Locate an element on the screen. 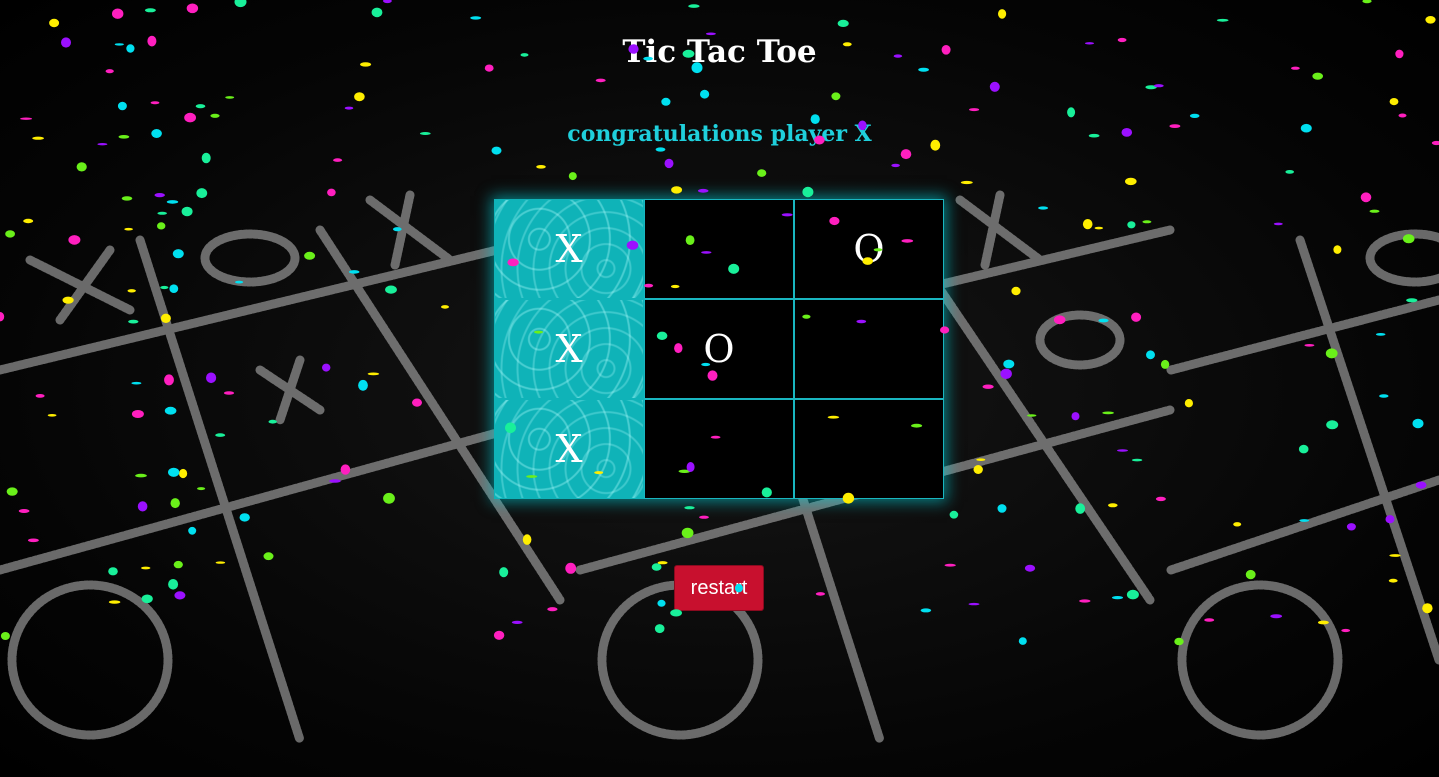 The image size is (1439, 777). board-cell-7: X is located at coordinates (569, 449).